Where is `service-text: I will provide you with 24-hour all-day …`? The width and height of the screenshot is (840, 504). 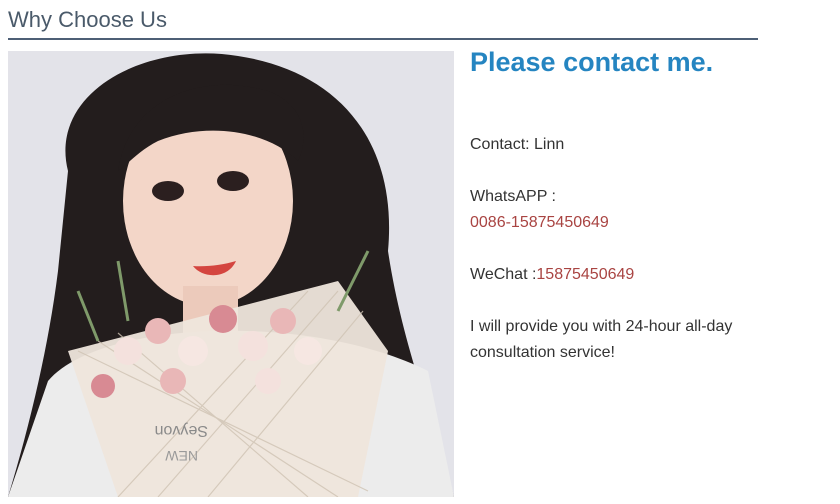
service-text: I will provide you with 24-hour all-day … is located at coordinates (601, 339).